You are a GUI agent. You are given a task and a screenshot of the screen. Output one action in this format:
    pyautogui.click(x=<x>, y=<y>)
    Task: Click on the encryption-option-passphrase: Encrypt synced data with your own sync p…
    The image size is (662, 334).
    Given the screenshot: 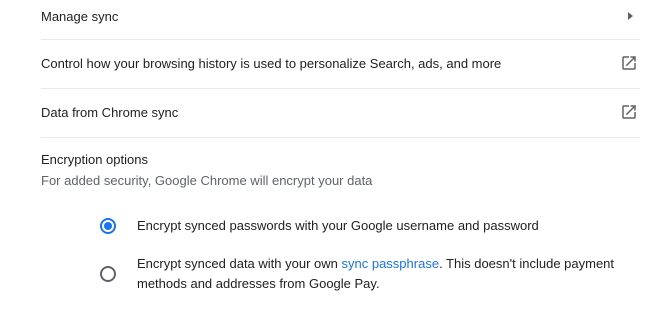 What is the action you would take?
    pyautogui.click(x=370, y=274)
    